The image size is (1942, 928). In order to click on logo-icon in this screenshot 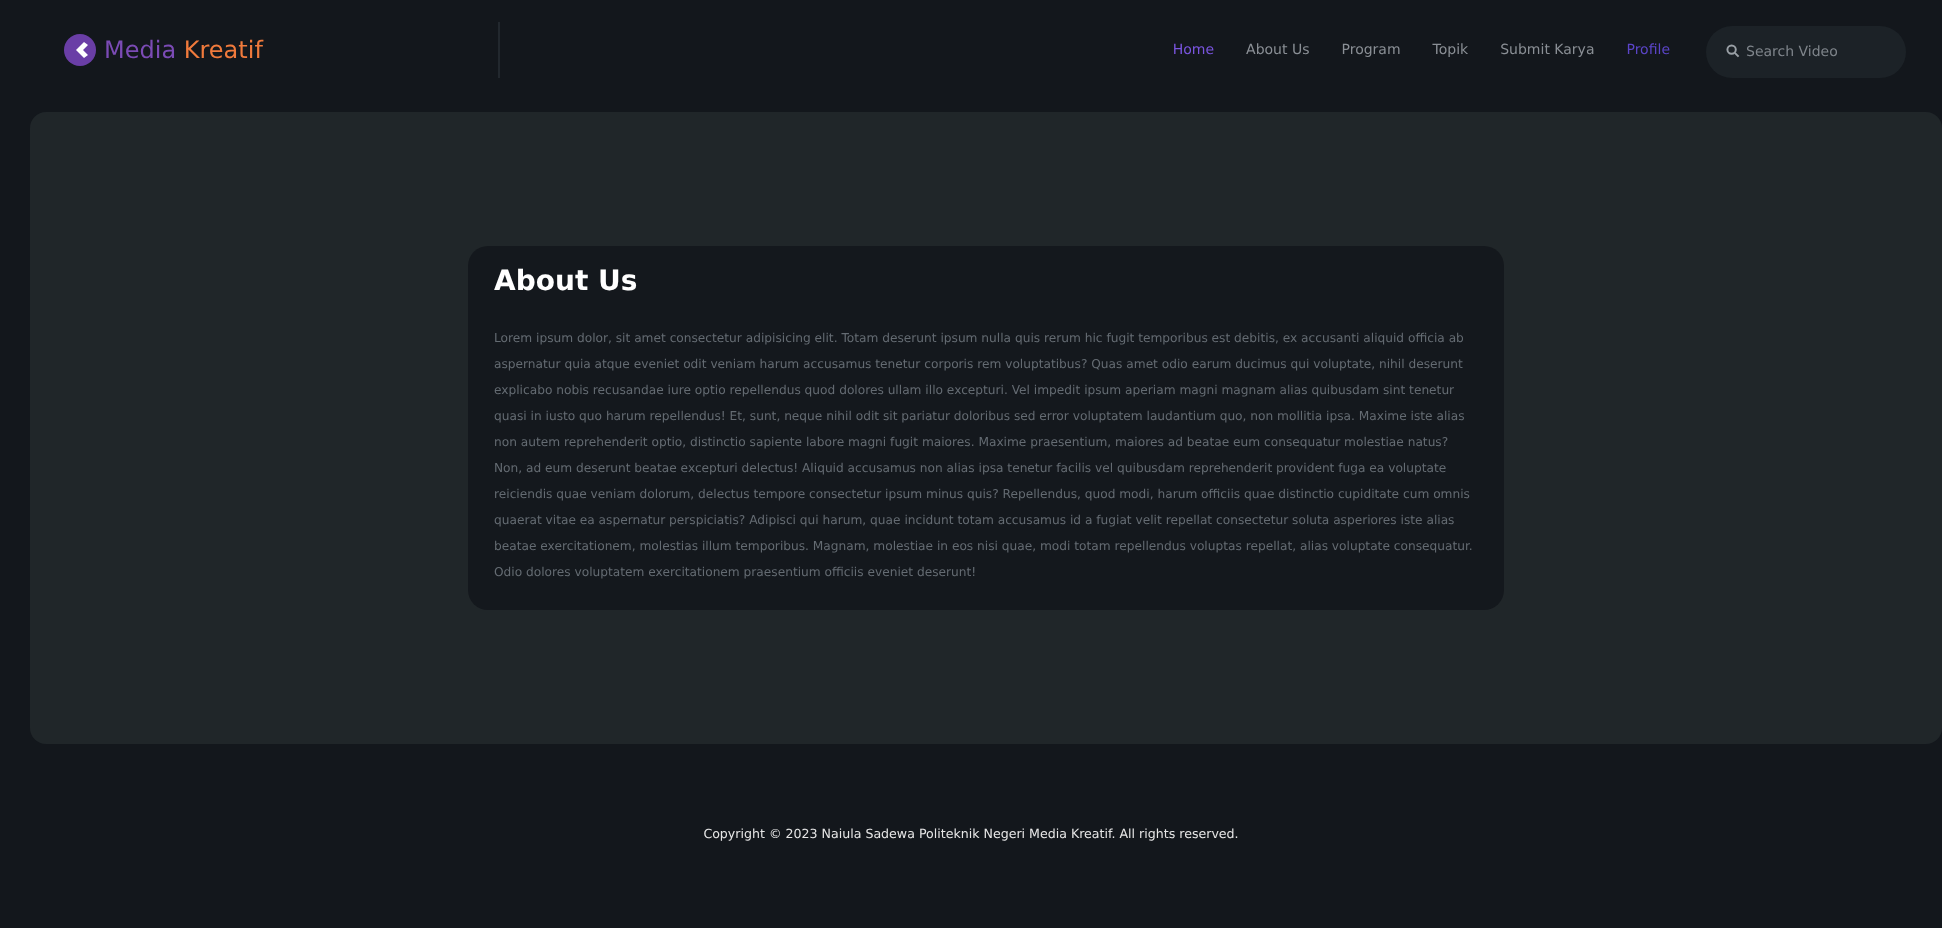, I will do `click(80, 50)`.